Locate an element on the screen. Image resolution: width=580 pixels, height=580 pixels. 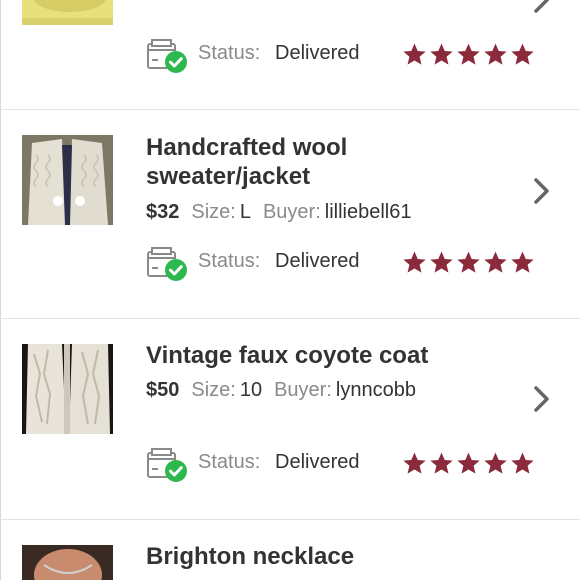
size-value: L is located at coordinates (245, 212).